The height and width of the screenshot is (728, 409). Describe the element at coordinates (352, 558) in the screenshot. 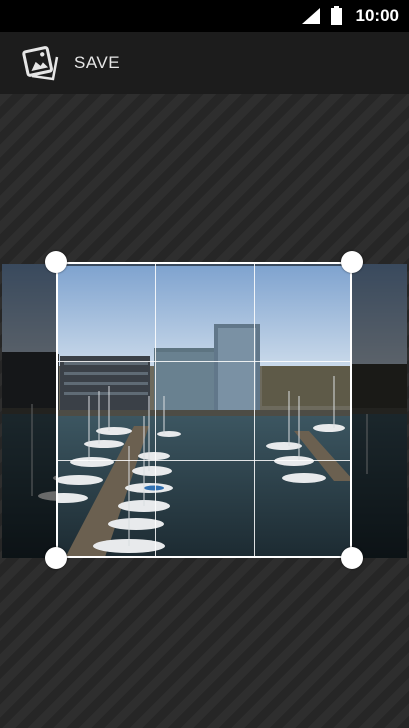

I see `crop-handle-bottom-right` at that location.